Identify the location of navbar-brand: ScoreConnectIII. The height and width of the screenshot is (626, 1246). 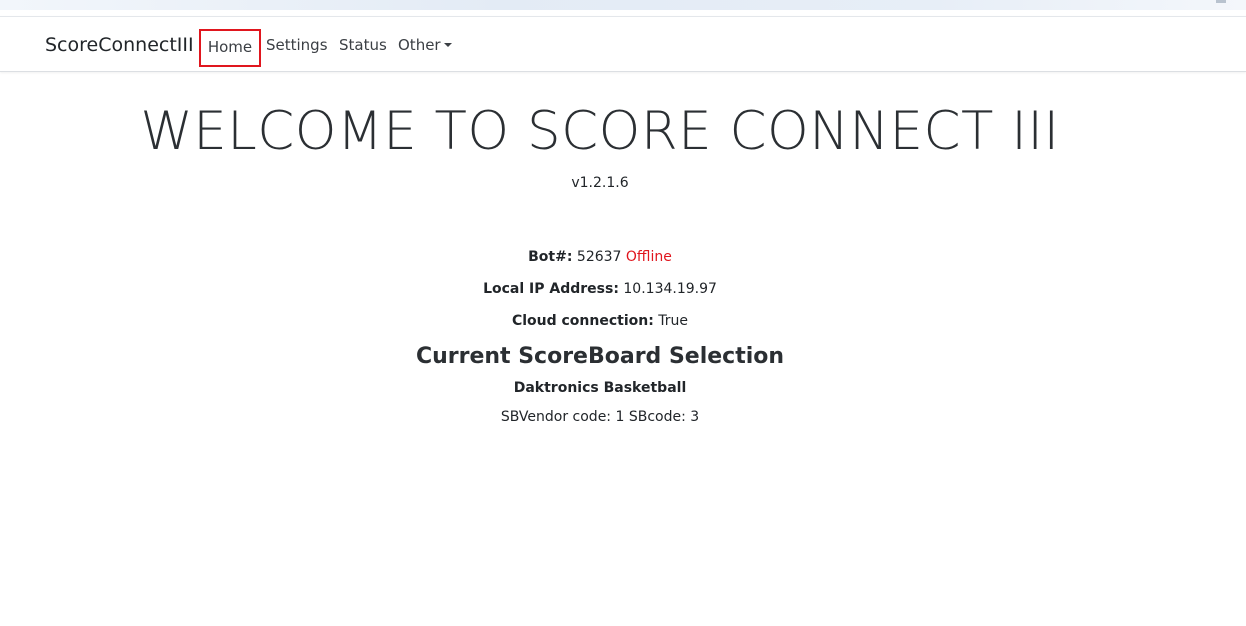
(119, 45).